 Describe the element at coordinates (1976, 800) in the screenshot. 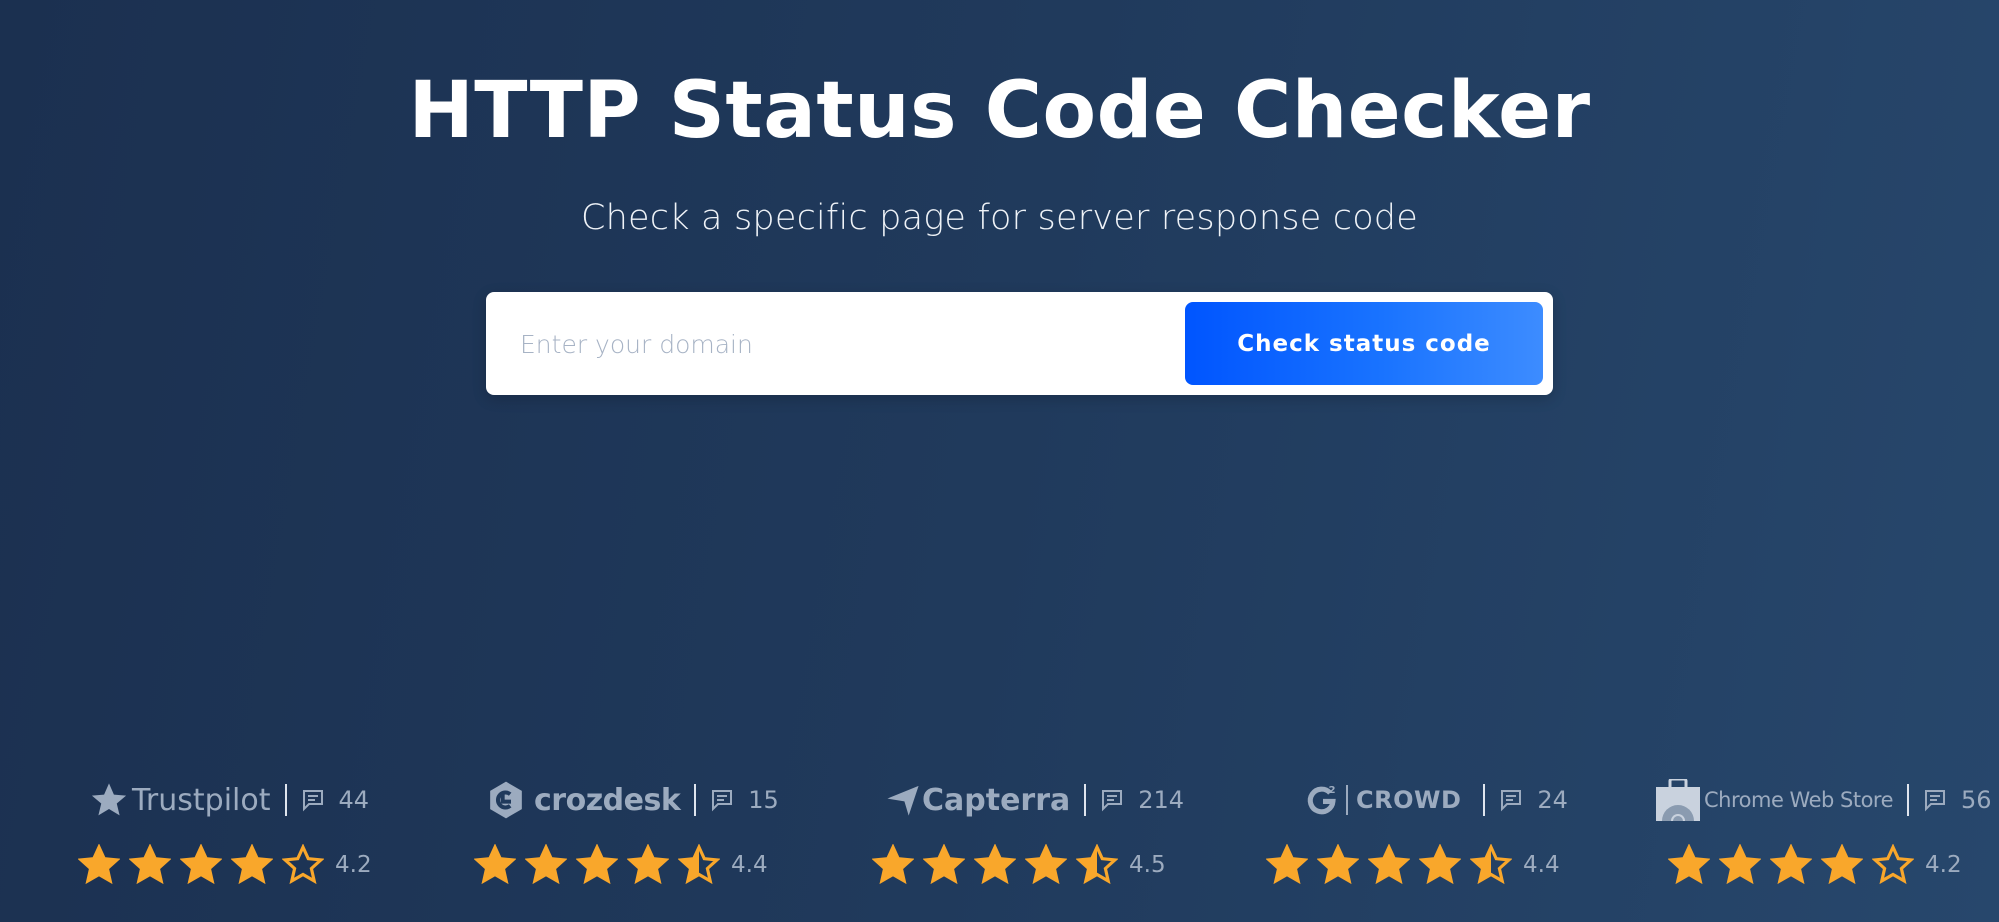

I see `review-count: 56` at that location.